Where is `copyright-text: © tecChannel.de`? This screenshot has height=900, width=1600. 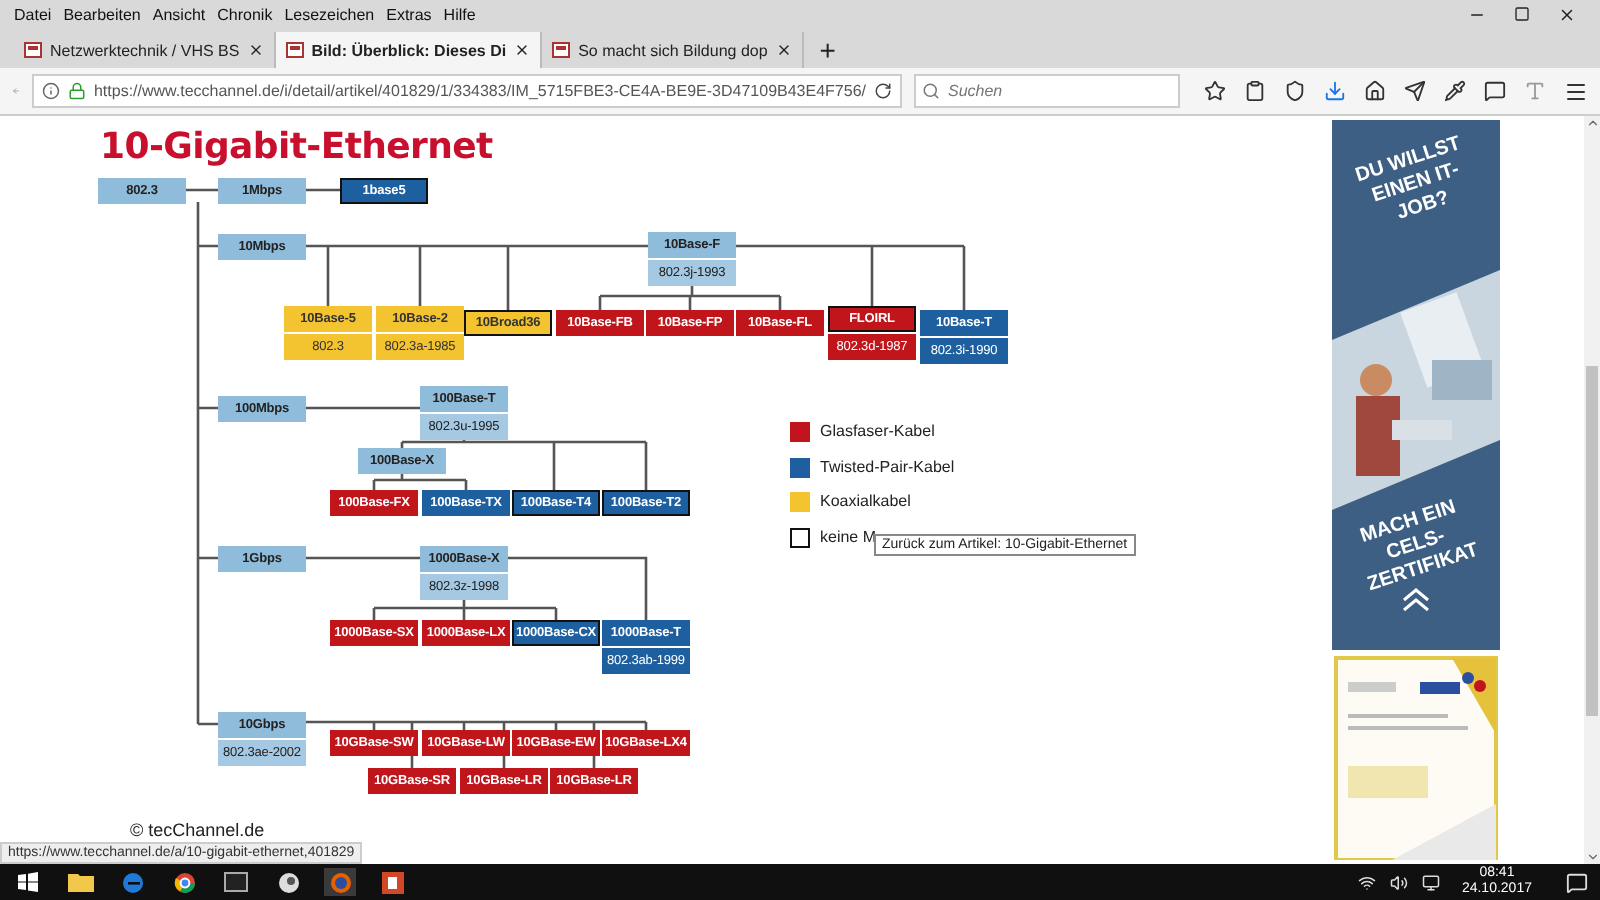
copyright-text: © tecChannel.de is located at coordinates (198, 830).